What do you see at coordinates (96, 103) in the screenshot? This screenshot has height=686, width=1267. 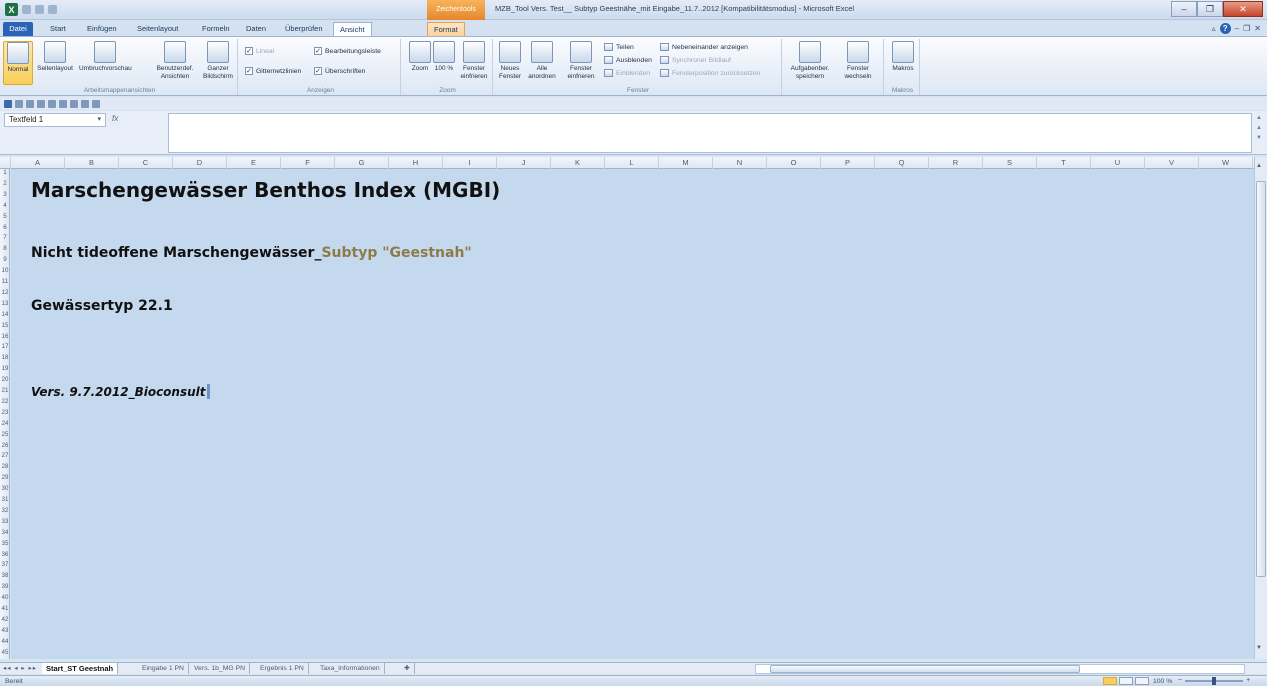 I see `customize-qat-icon` at bounding box center [96, 103].